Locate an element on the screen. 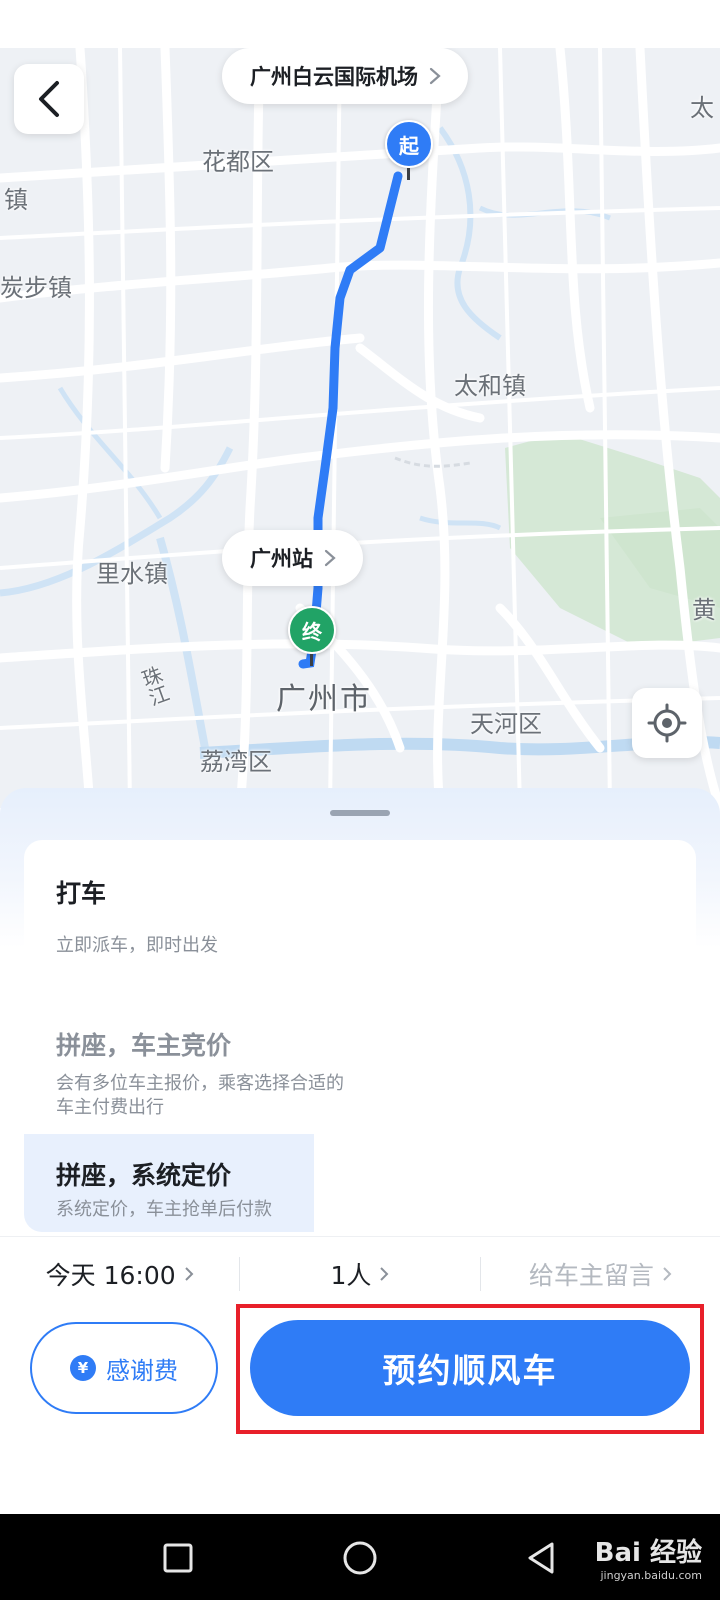 The image size is (720, 1600). system-nav-bar: Bai 经验 jingyan.baidu.com is located at coordinates (360, 1557).